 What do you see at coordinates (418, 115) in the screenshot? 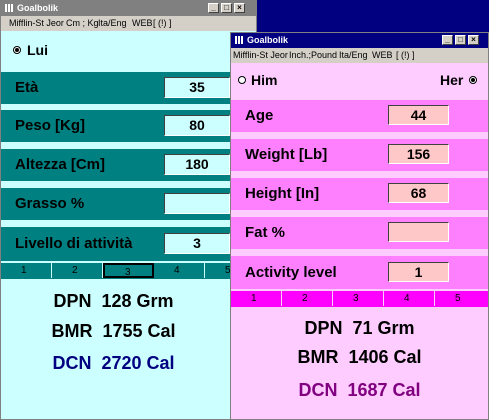
I see `age-input: 44` at bounding box center [418, 115].